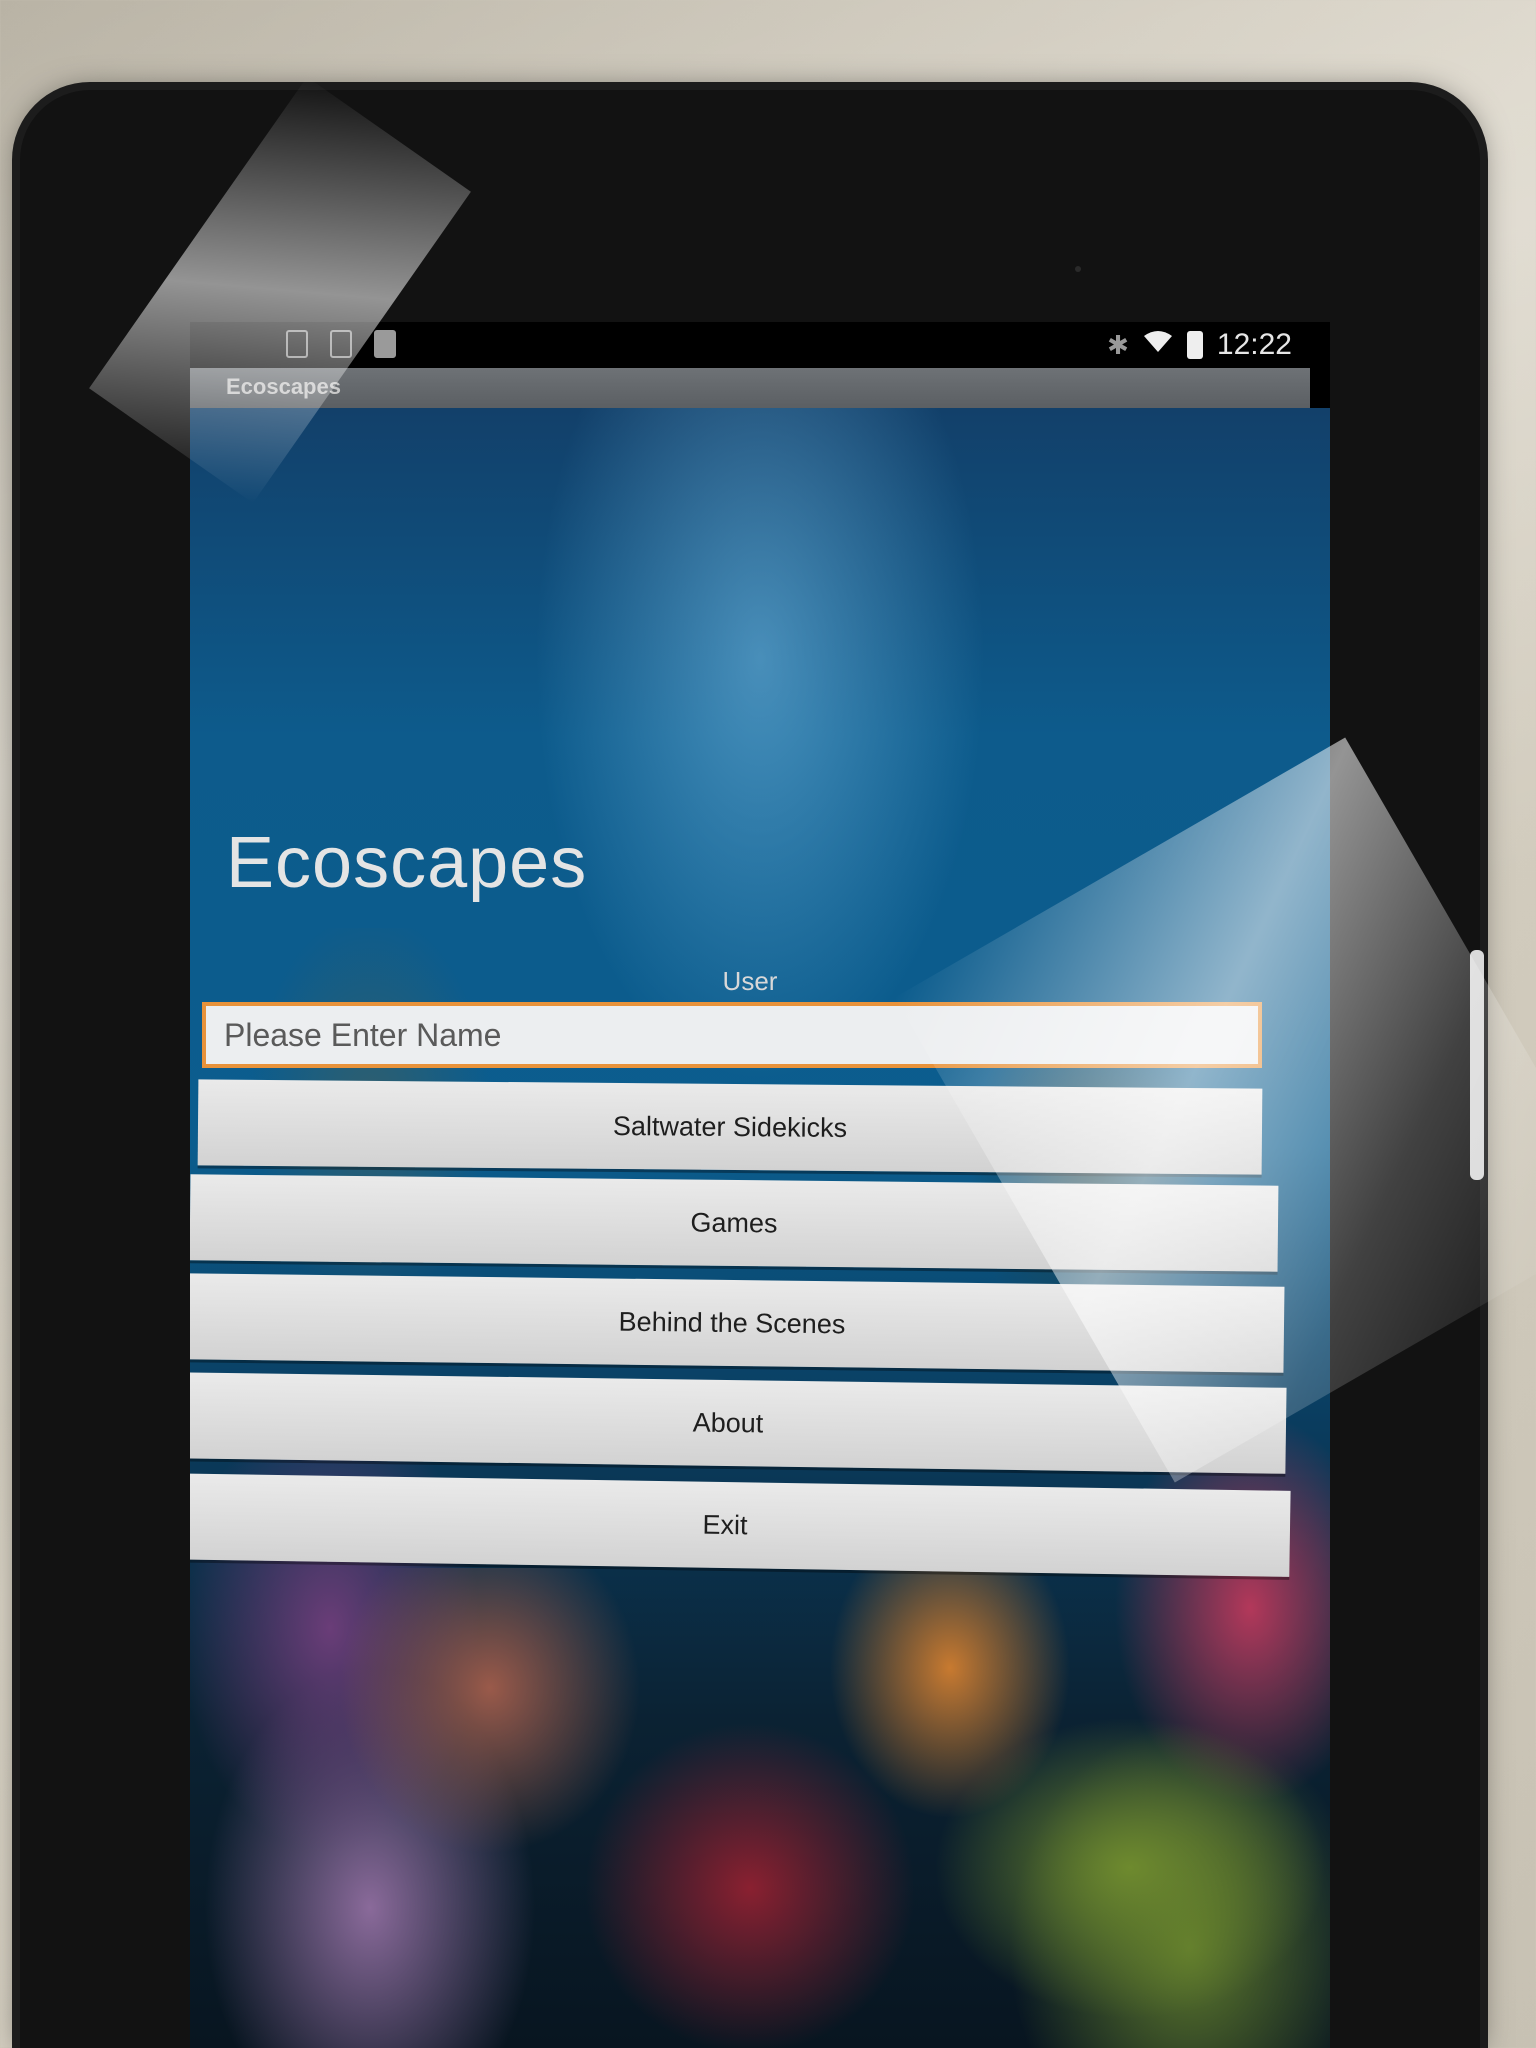  Describe the element at coordinates (407, 863) in the screenshot. I see `page-title: Ecoscapes` at that location.